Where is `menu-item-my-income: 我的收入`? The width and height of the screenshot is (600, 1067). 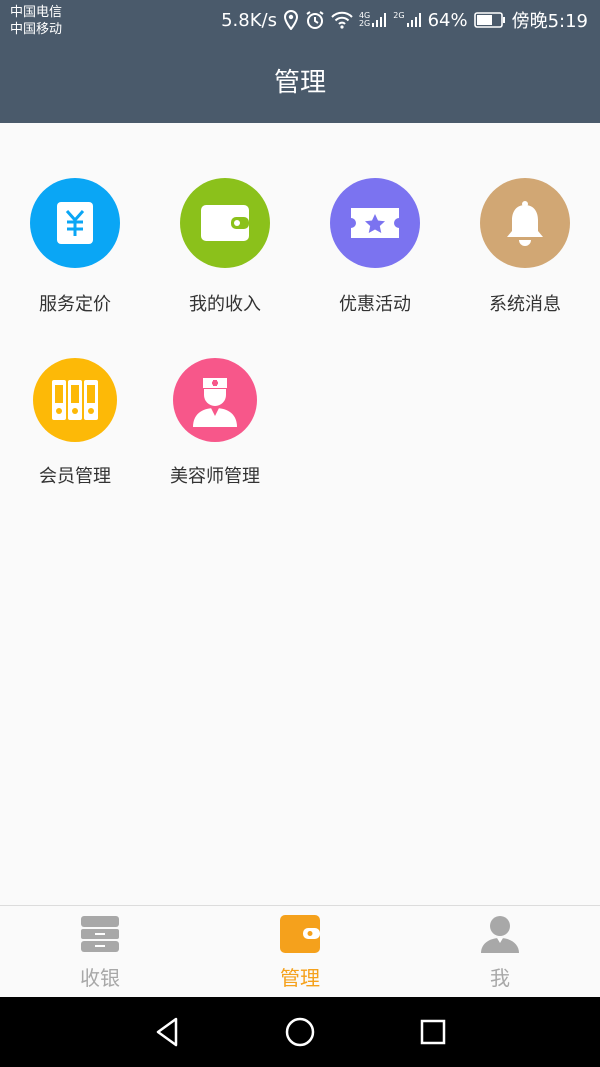 menu-item-my-income: 我的收入 is located at coordinates (225, 247).